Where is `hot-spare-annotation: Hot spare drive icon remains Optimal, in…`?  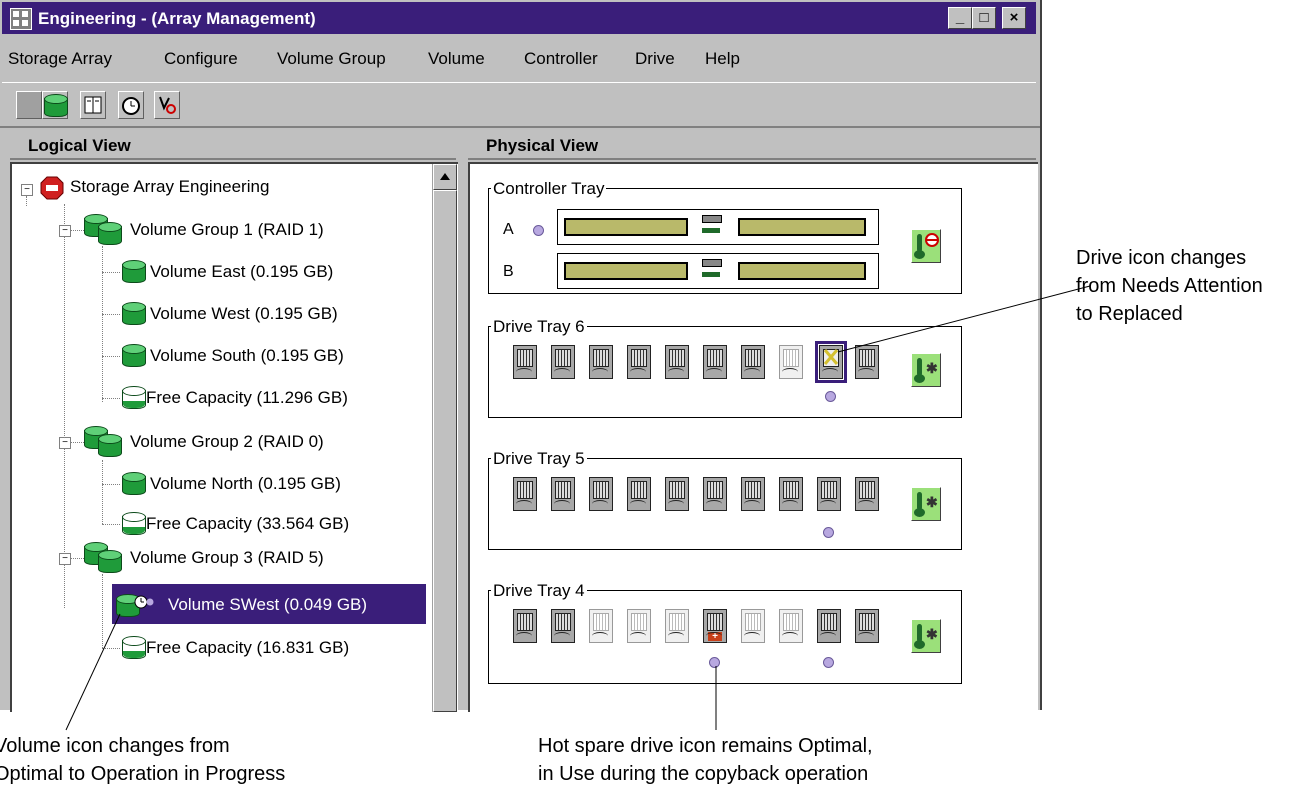
hot-spare-annotation: Hot spare drive icon remains Optimal, in… is located at coordinates (705, 760).